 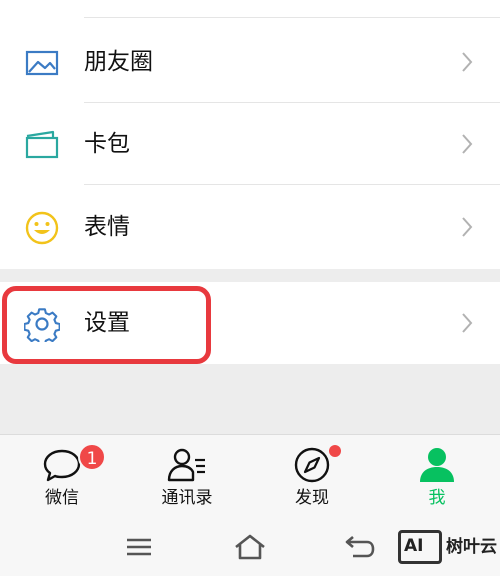 What do you see at coordinates (42, 325) in the screenshot?
I see `gear-icon` at bounding box center [42, 325].